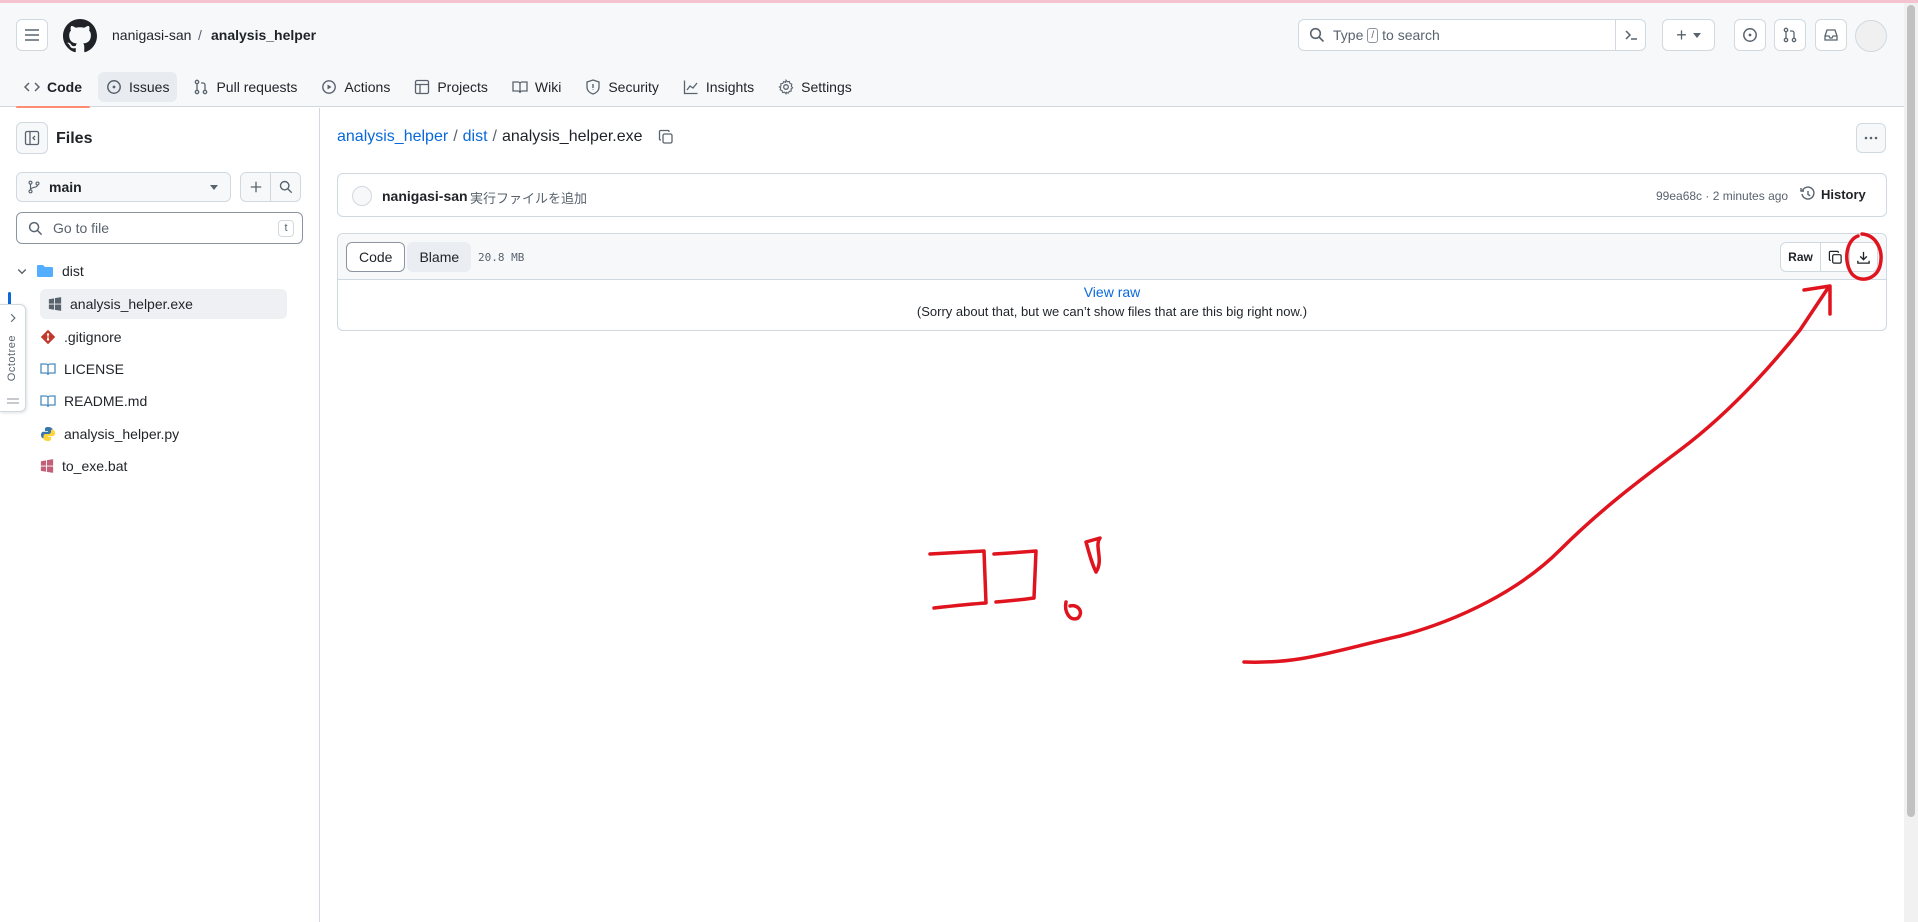 This screenshot has width=1918, height=922. I want to click on path-current-file: analysis_helper.exe, so click(572, 136).